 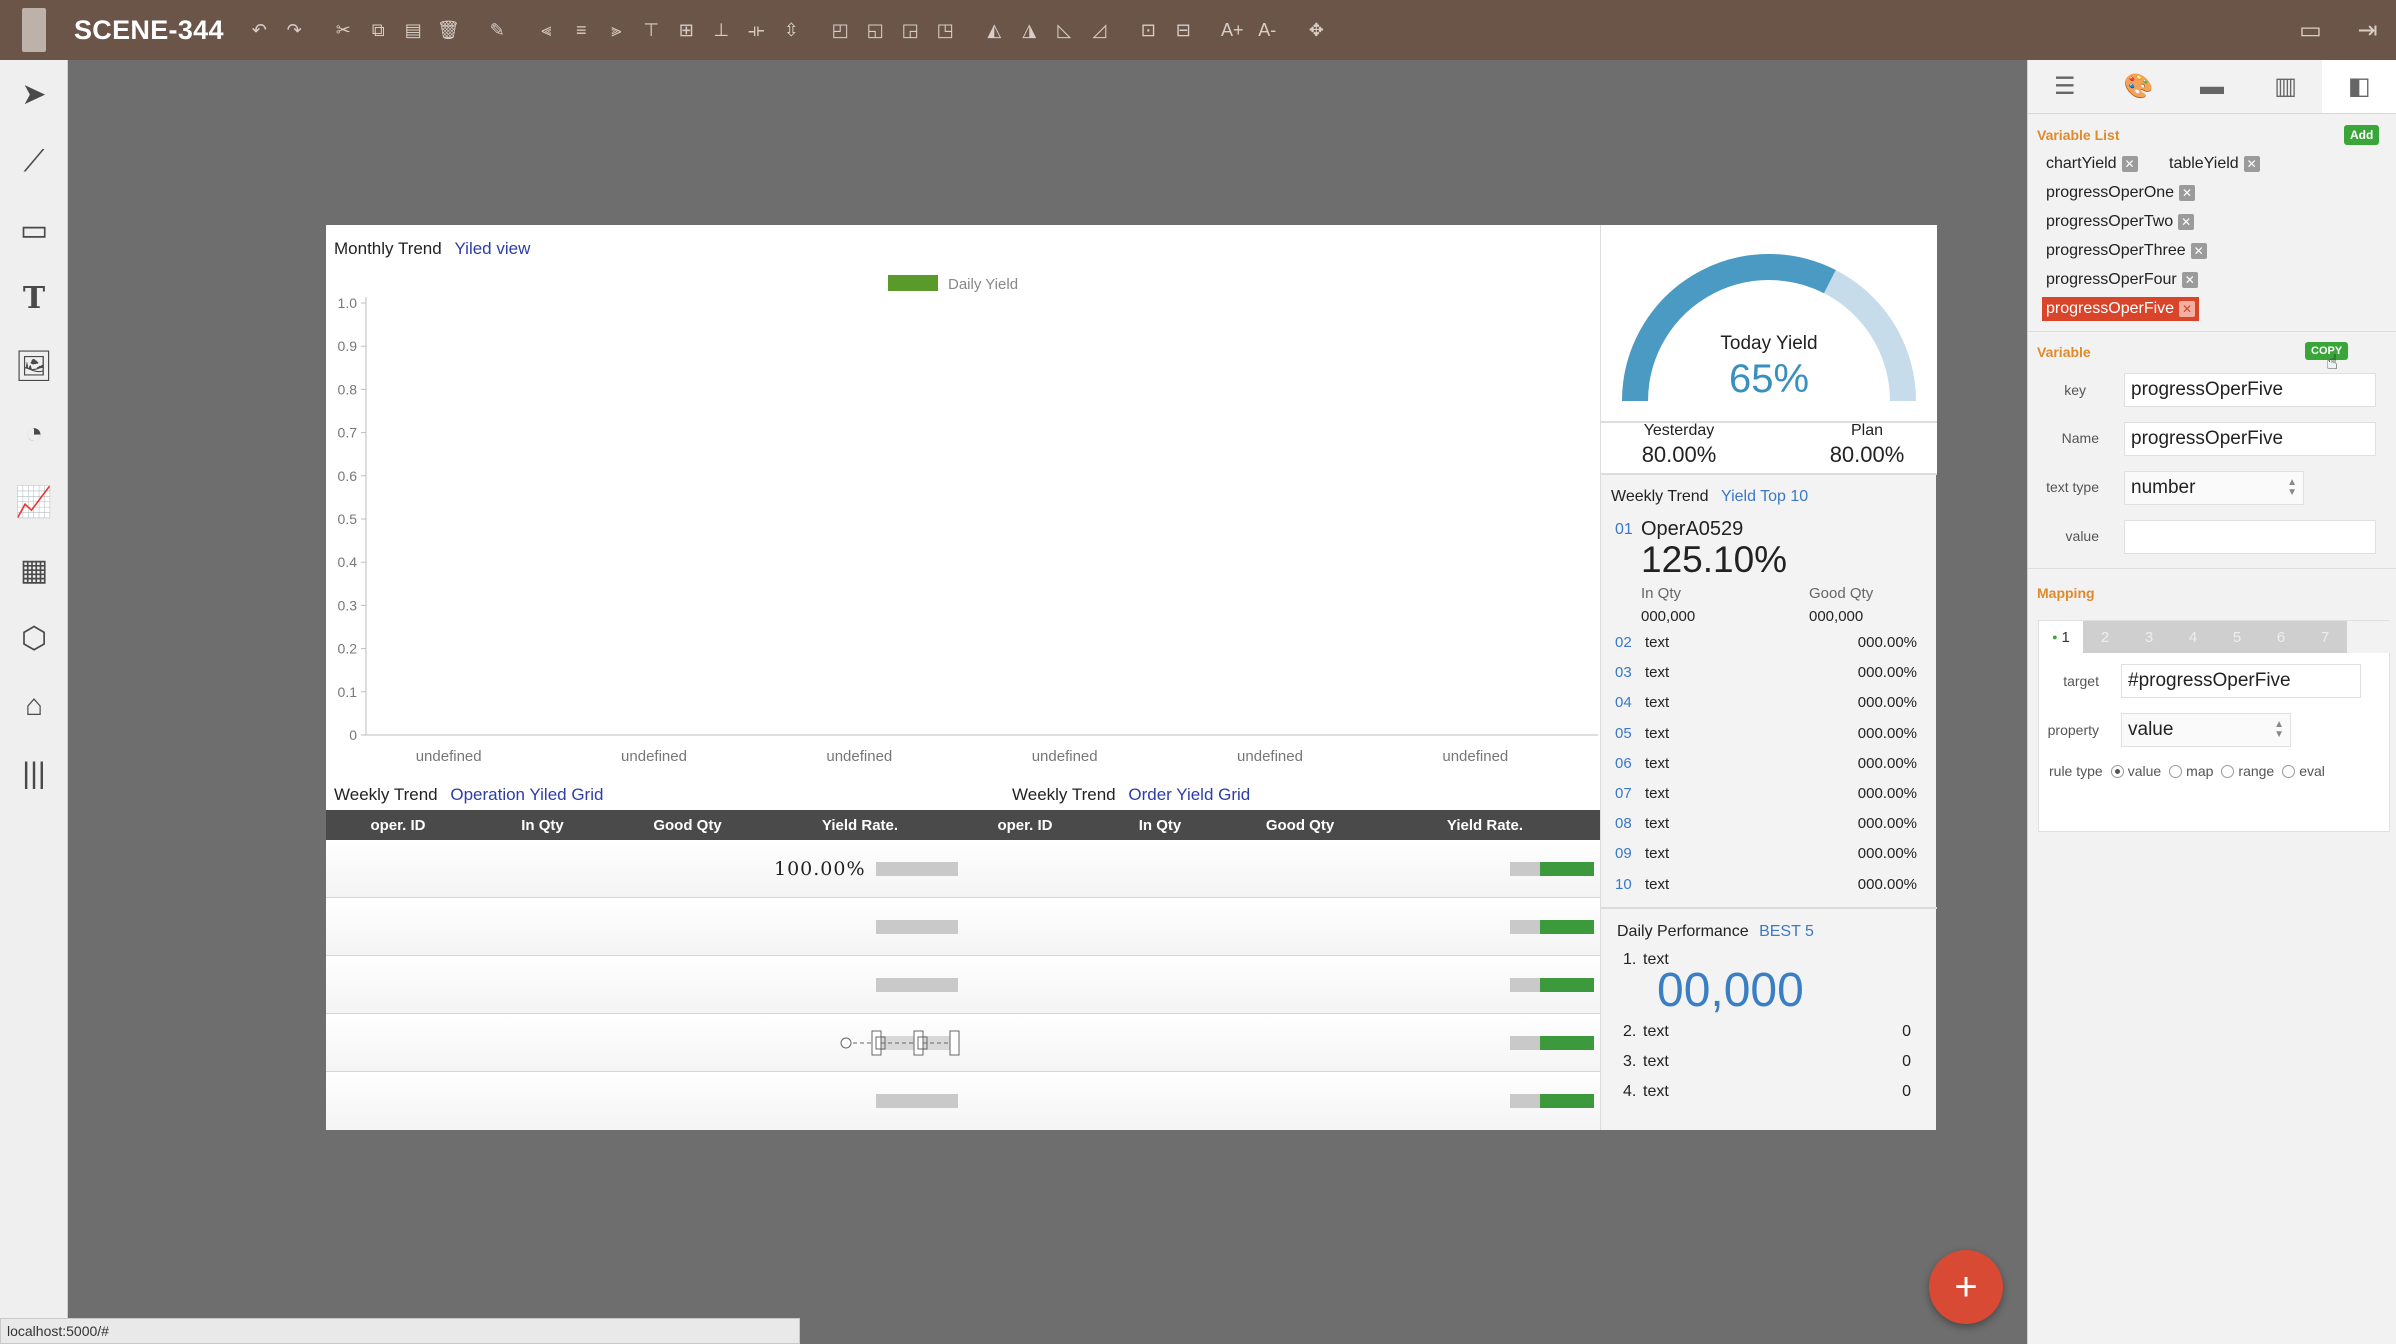 What do you see at coordinates (1064, 30) in the screenshot?
I see `rotate-left-icon: ◺` at bounding box center [1064, 30].